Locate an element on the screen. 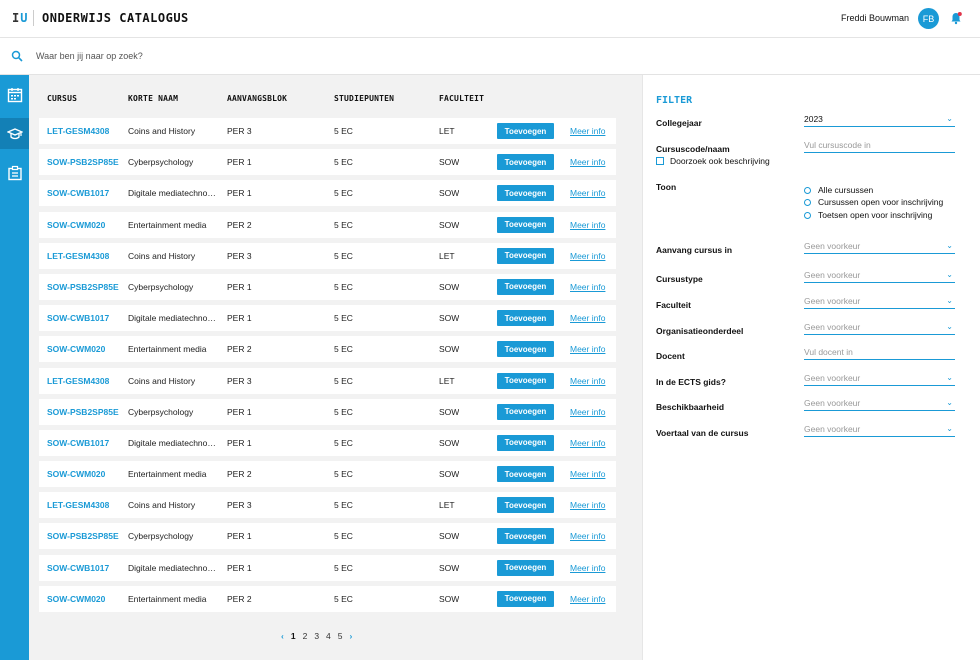 Image resolution: width=980 pixels, height=660 pixels. column-header-faculteit: Faculteit is located at coordinates (461, 98).